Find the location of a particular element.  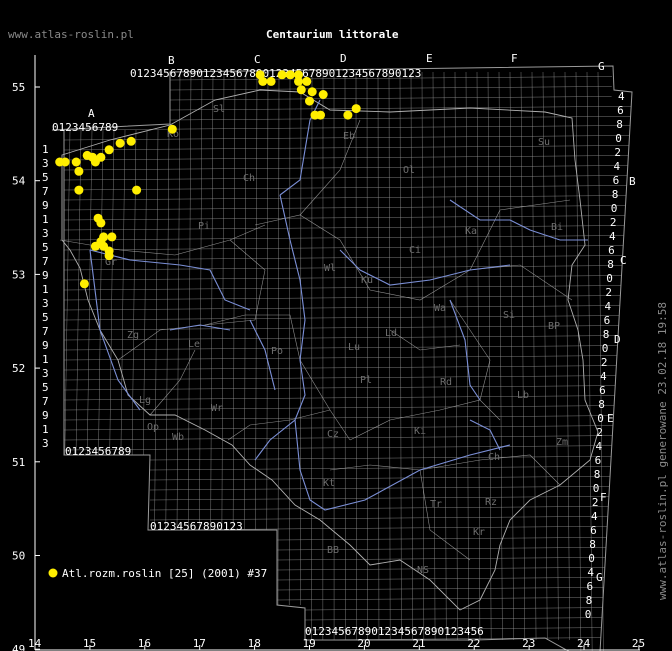

x-tick-label: 25 is located at coordinates (638, 643).